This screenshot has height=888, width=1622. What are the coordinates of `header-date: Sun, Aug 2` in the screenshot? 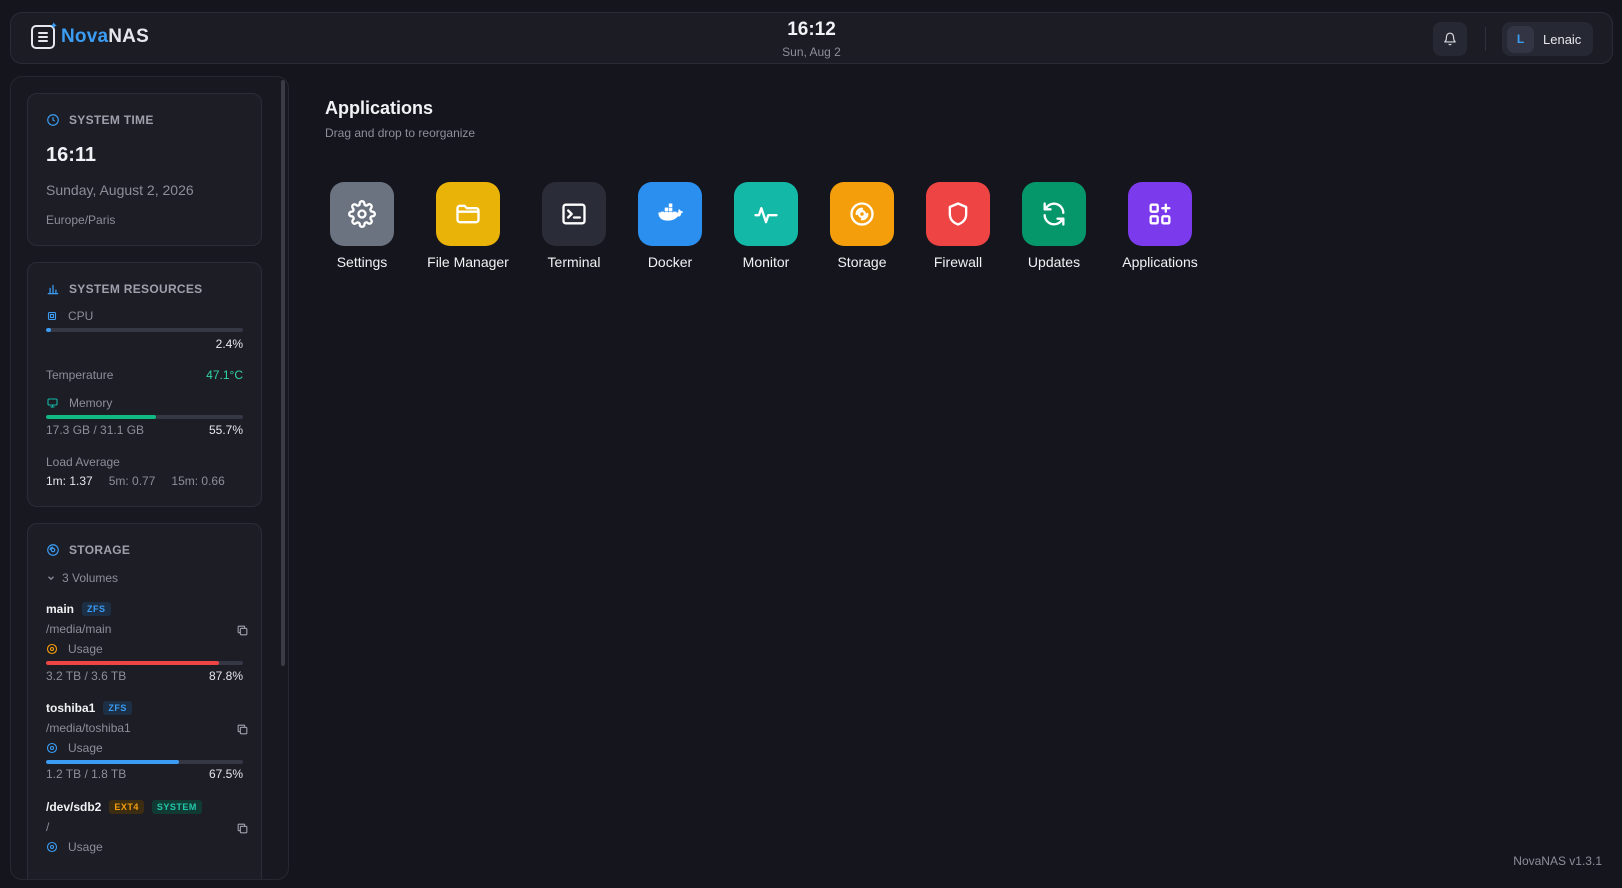 It's located at (811, 52).